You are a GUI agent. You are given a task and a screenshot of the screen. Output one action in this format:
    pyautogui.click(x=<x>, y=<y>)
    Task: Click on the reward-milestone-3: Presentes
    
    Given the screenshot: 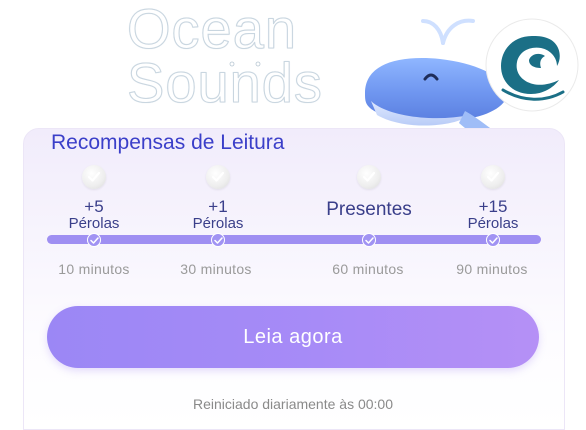 What is the action you would take?
    pyautogui.click(x=369, y=210)
    